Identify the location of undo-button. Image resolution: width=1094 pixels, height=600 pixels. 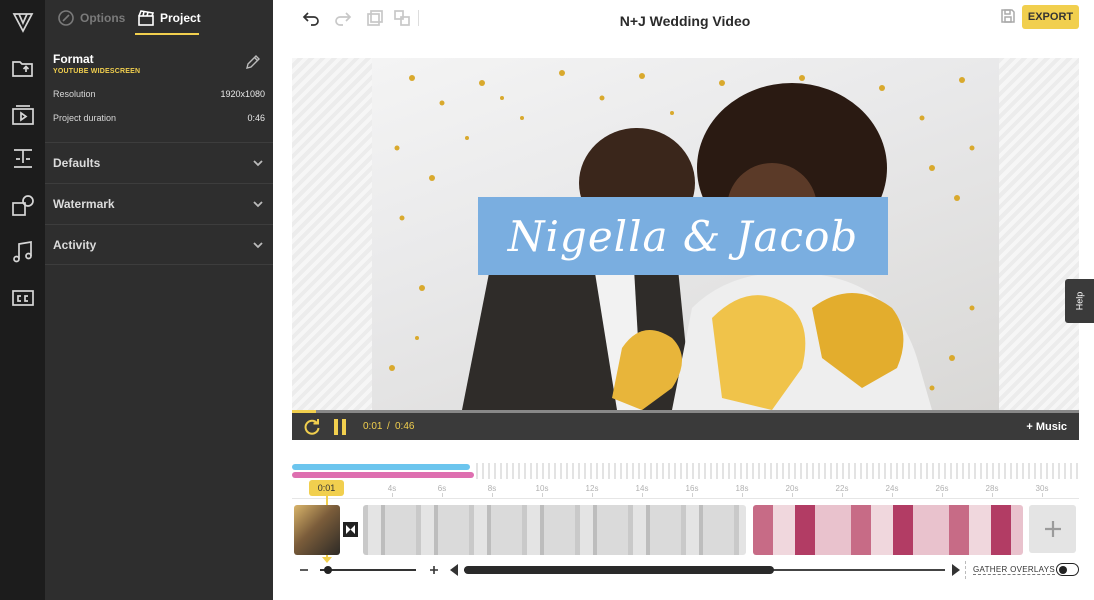
(311, 18).